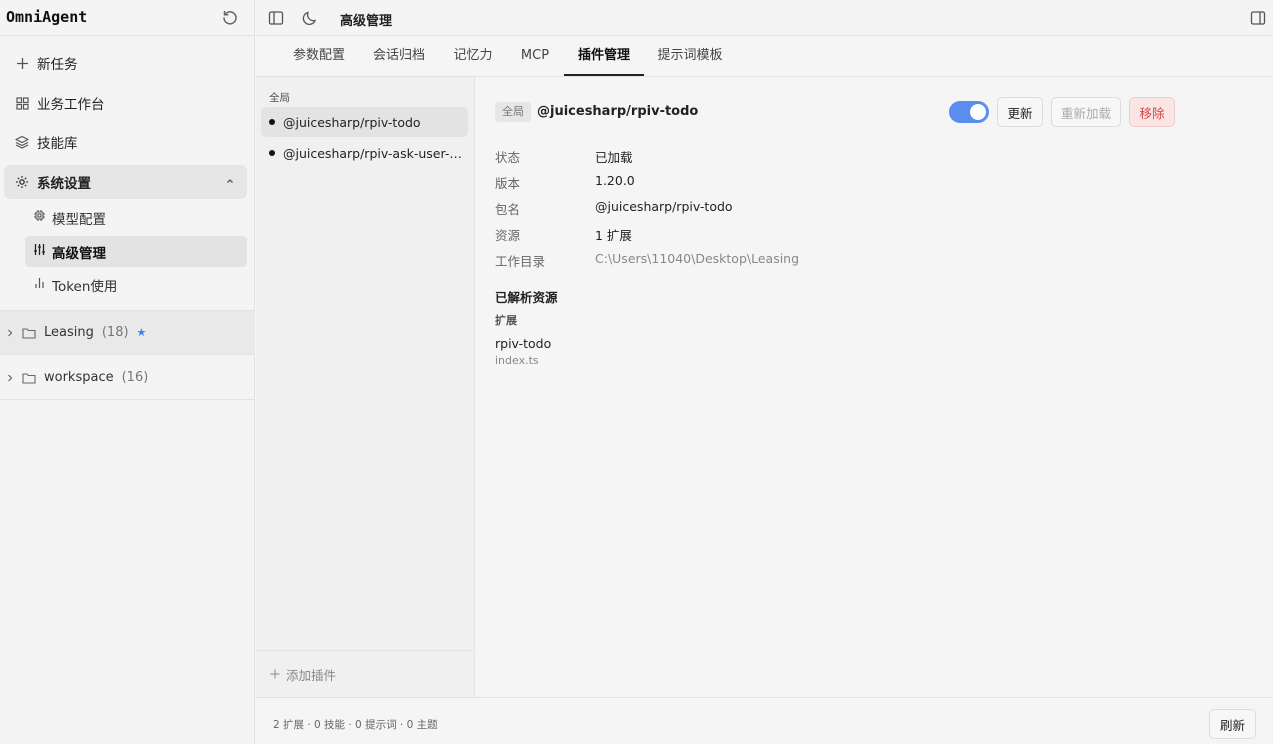 The height and width of the screenshot is (744, 1273). What do you see at coordinates (79, 253) in the screenshot?
I see `sidebar-subitem-label: 高级管理` at bounding box center [79, 253].